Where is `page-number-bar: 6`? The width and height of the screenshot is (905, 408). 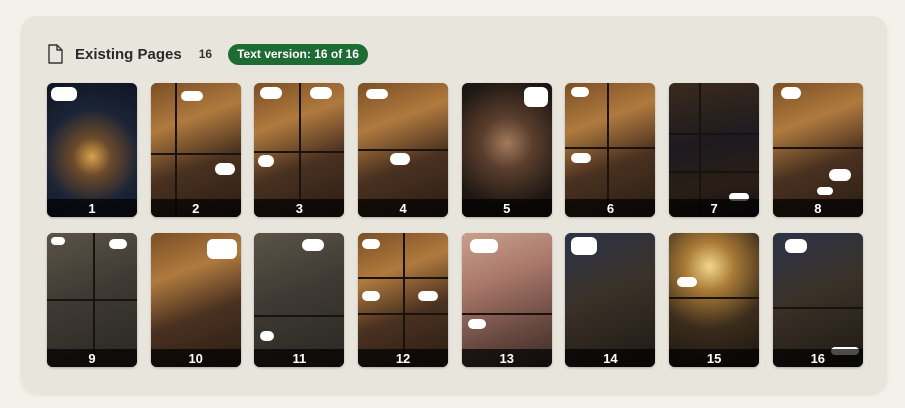 page-number-bar: 6 is located at coordinates (610, 208).